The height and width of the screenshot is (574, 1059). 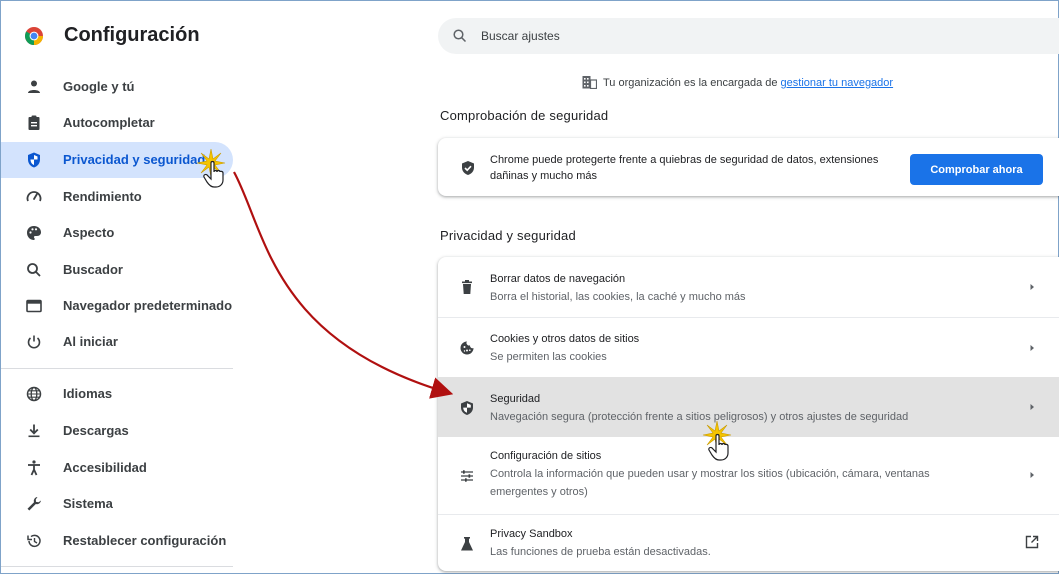 I want to click on brand: Configuración, so click(x=117, y=33).